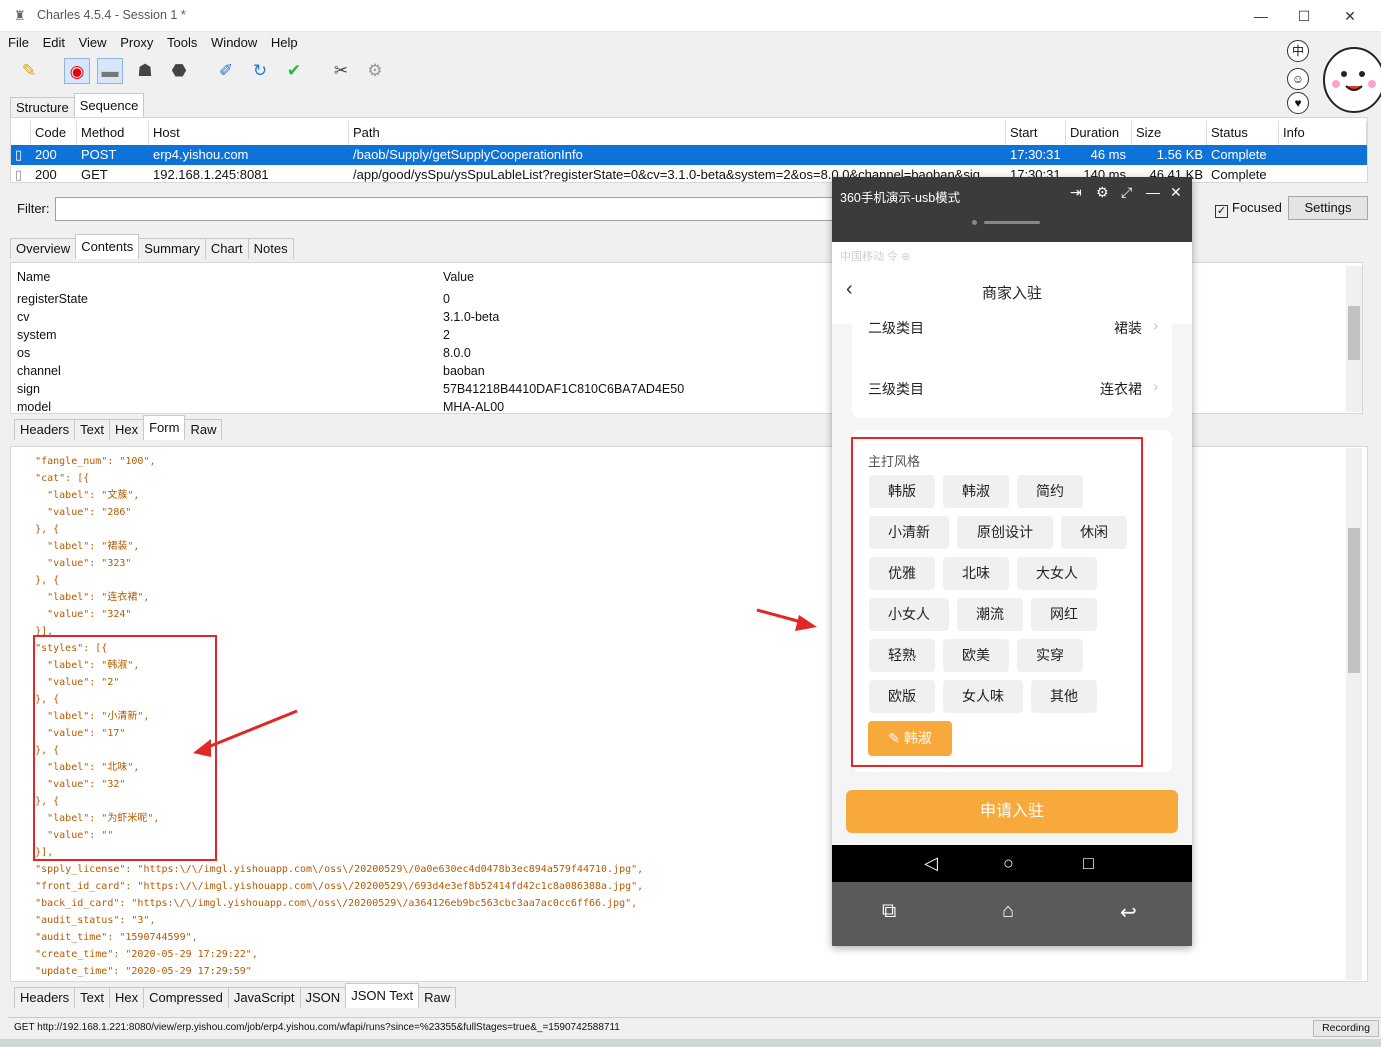 Image resolution: width=1381 pixels, height=1047 pixels. I want to click on style-tag: 其他, so click(1064, 696).